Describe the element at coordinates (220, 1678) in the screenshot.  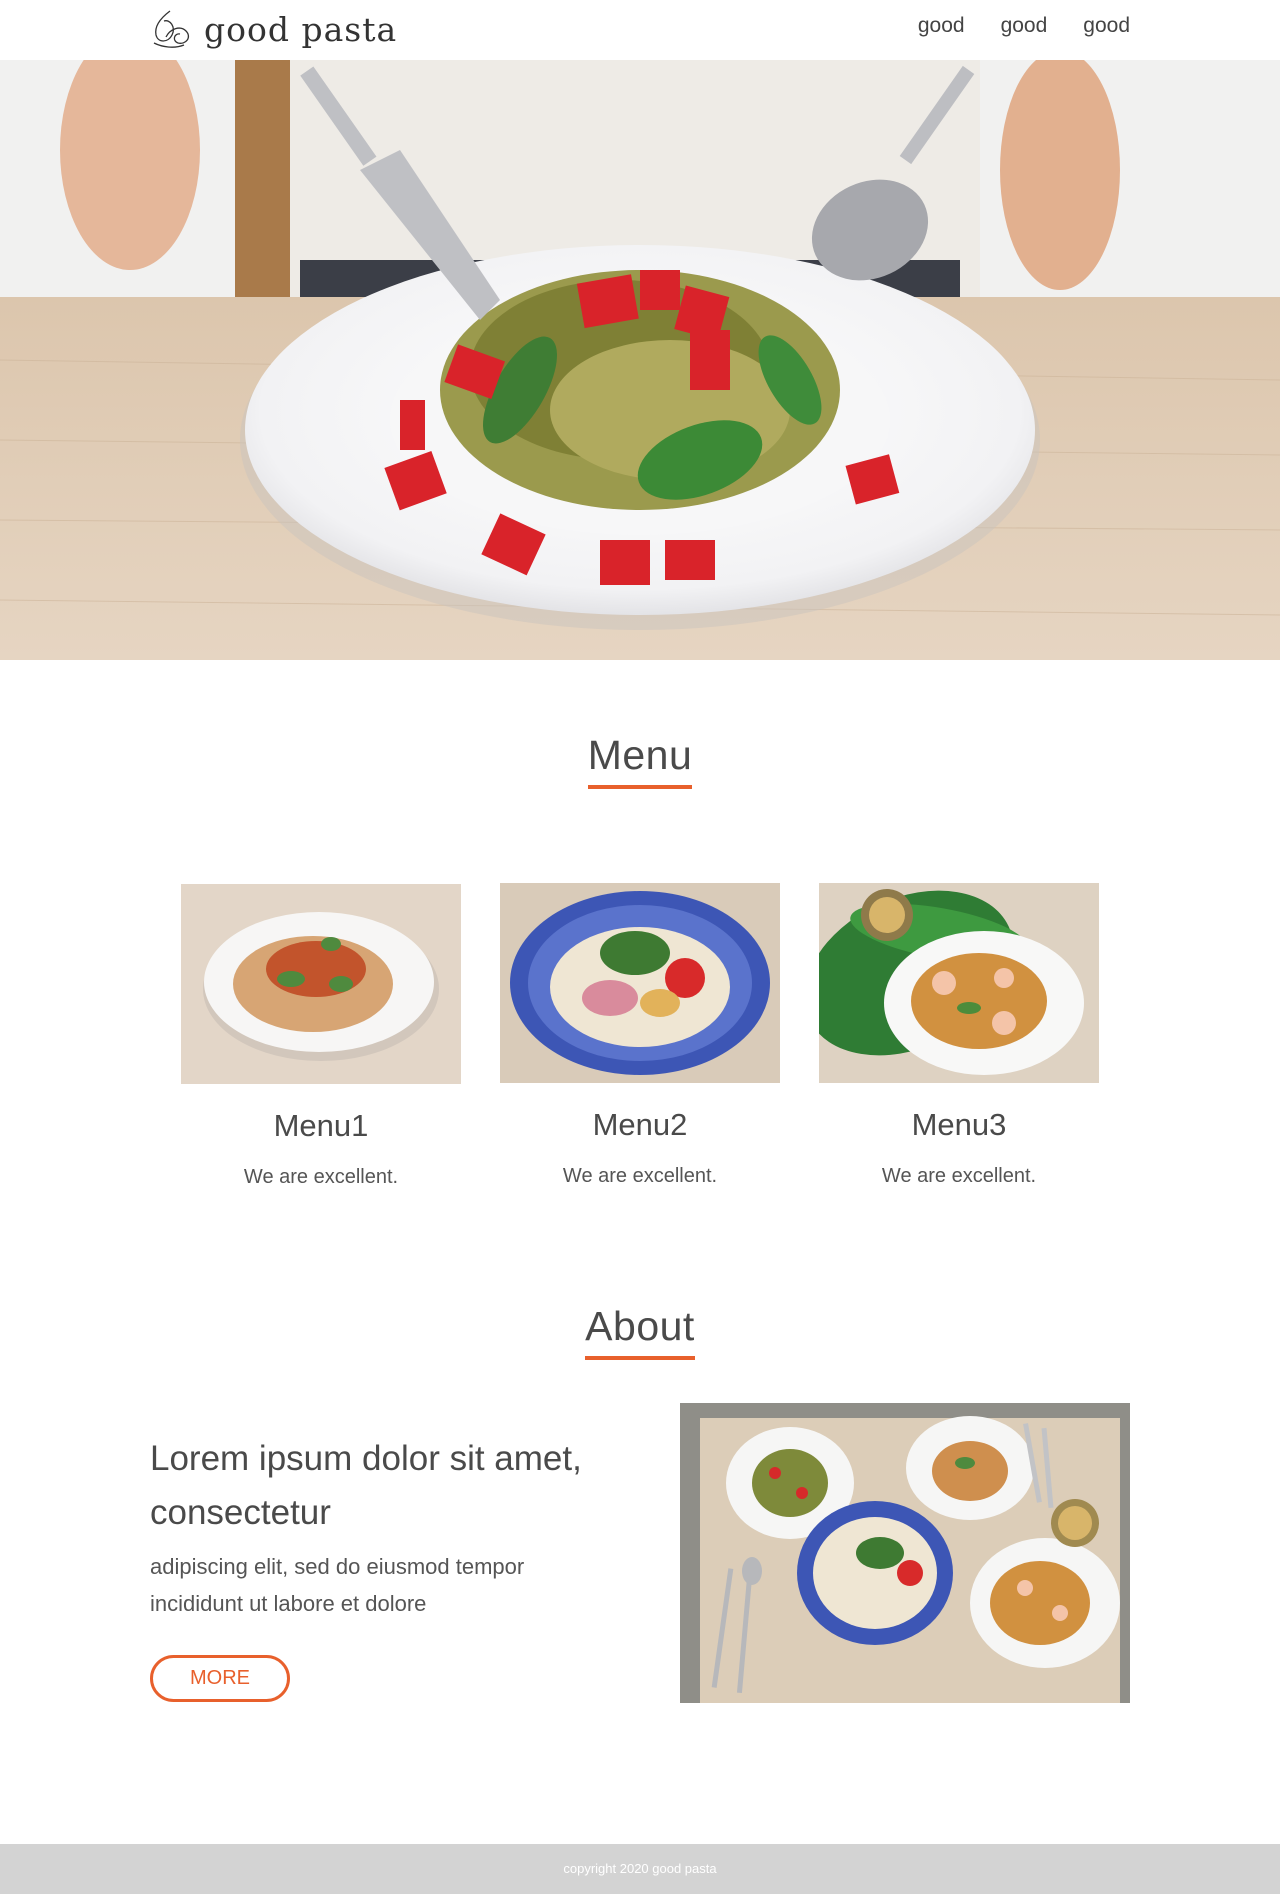
I see `more-button: MORE` at that location.